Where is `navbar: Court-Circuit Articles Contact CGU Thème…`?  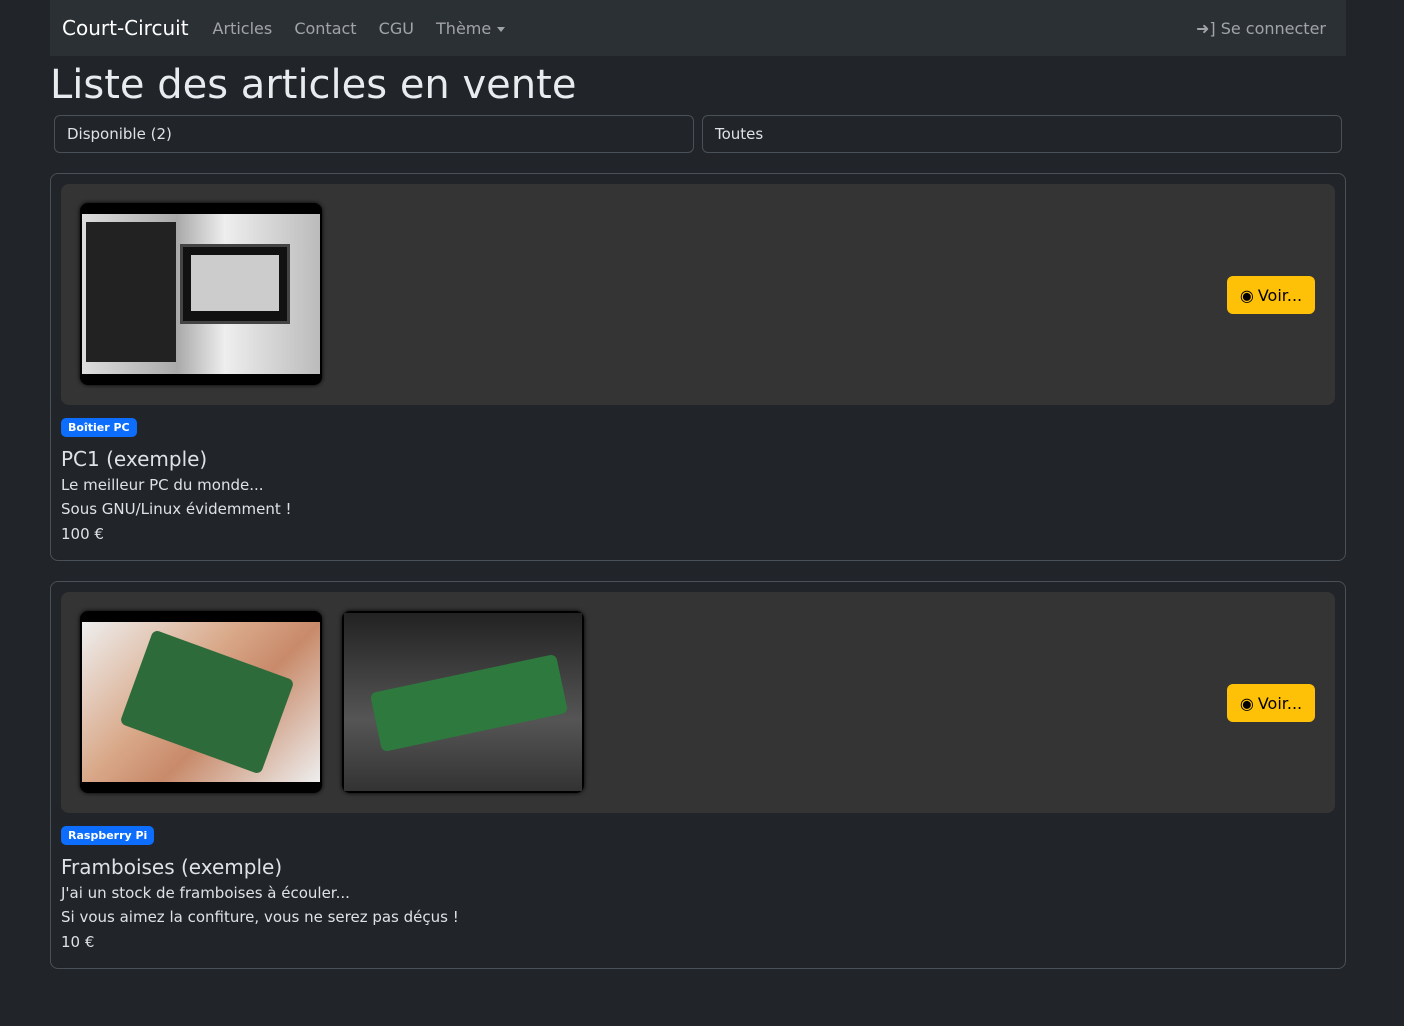 navbar: Court-Circuit Articles Contact CGU Thème… is located at coordinates (698, 28).